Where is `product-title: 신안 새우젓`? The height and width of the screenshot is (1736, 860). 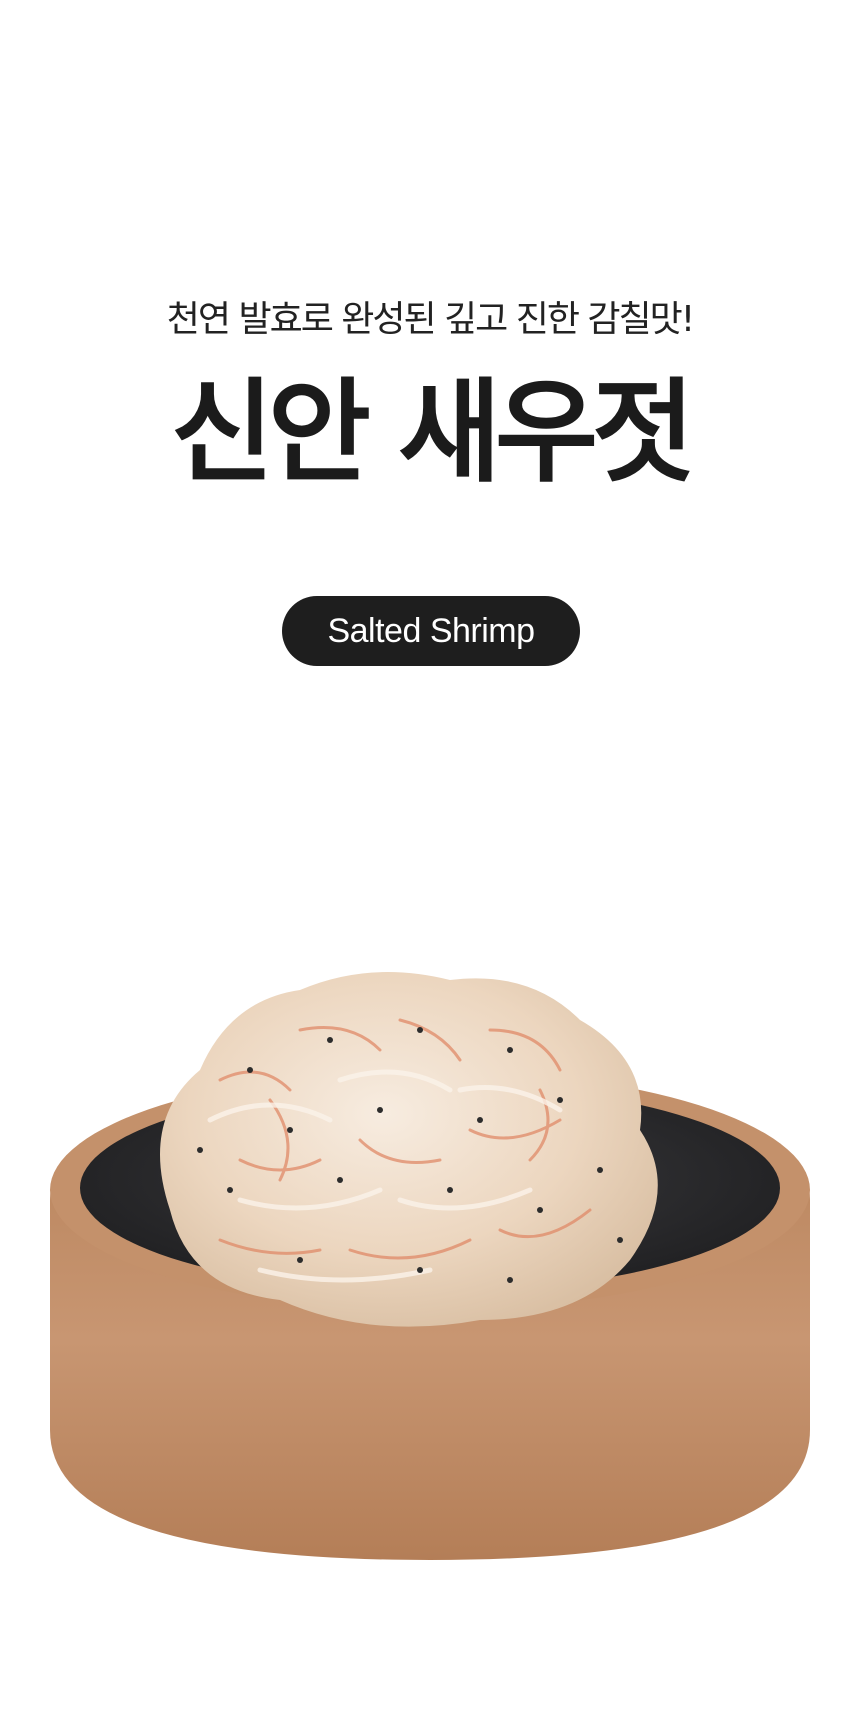 product-title: 신안 새우젓 is located at coordinates (432, 433).